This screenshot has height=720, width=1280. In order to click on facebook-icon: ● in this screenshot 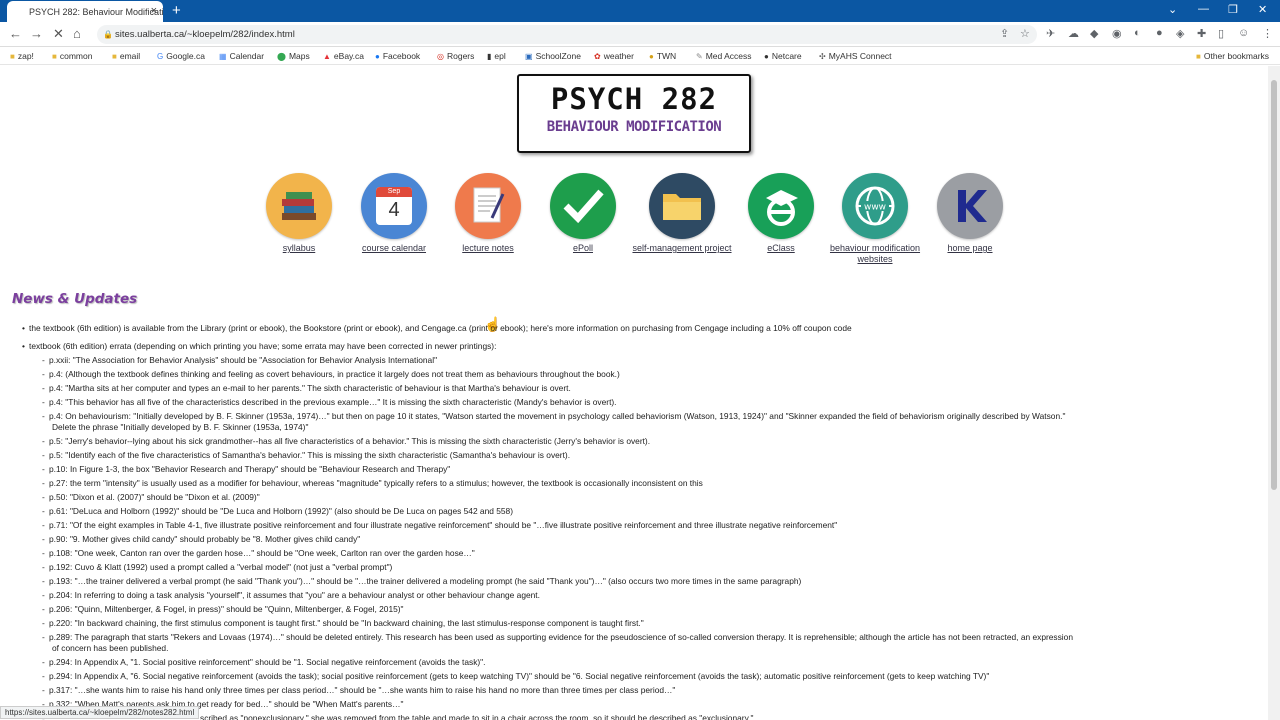, I will do `click(377, 56)`.